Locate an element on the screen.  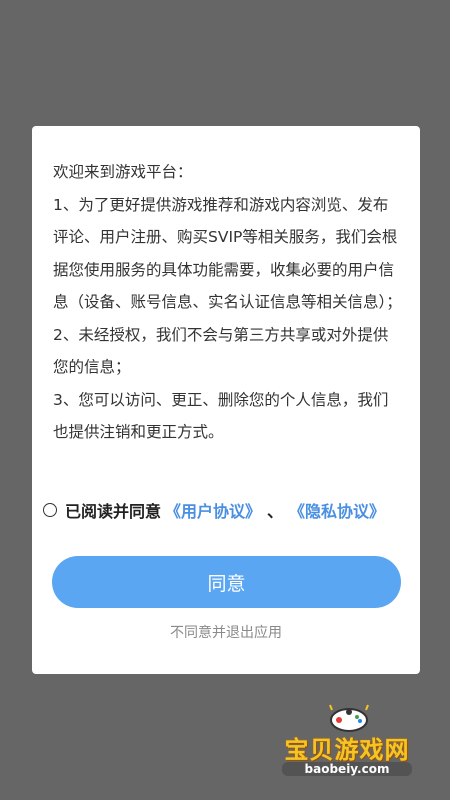
watermark-url: baobeiy.com is located at coordinates (347, 769).